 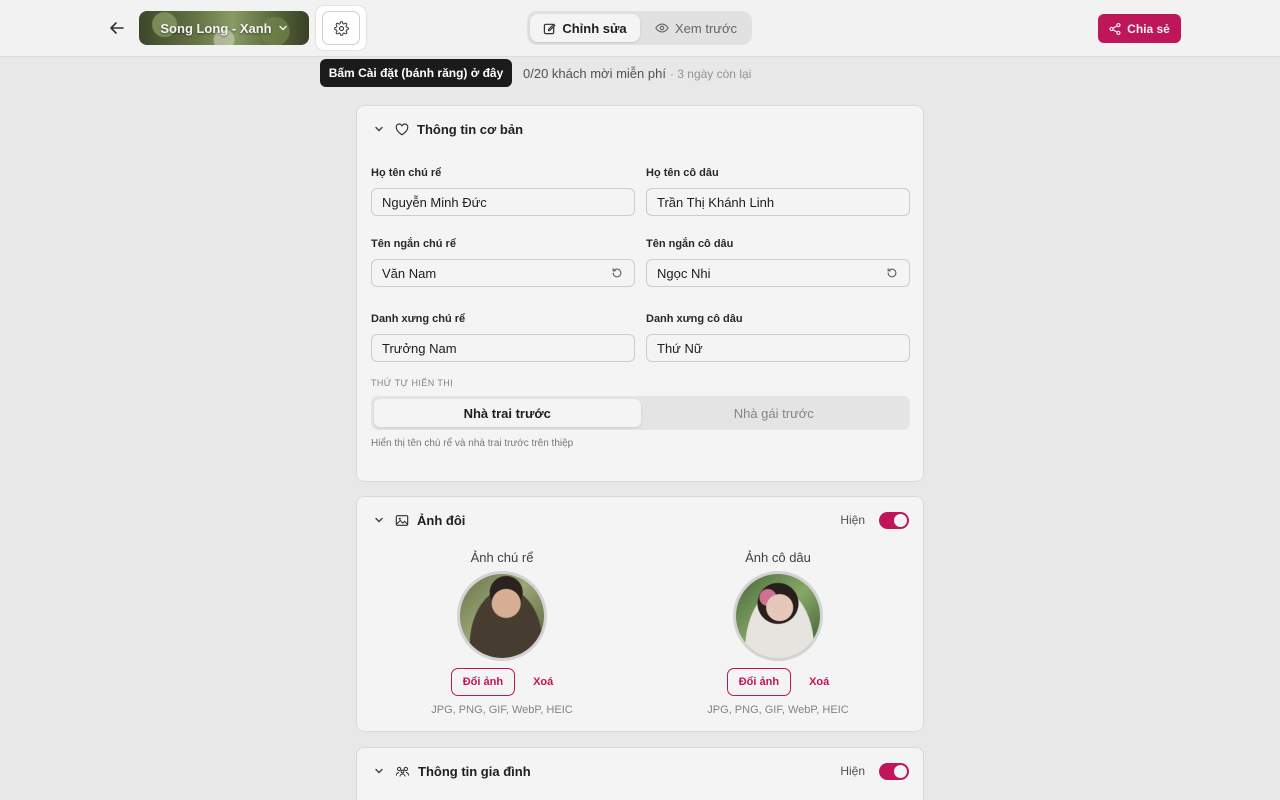 I want to click on back-button, so click(x=117, y=28).